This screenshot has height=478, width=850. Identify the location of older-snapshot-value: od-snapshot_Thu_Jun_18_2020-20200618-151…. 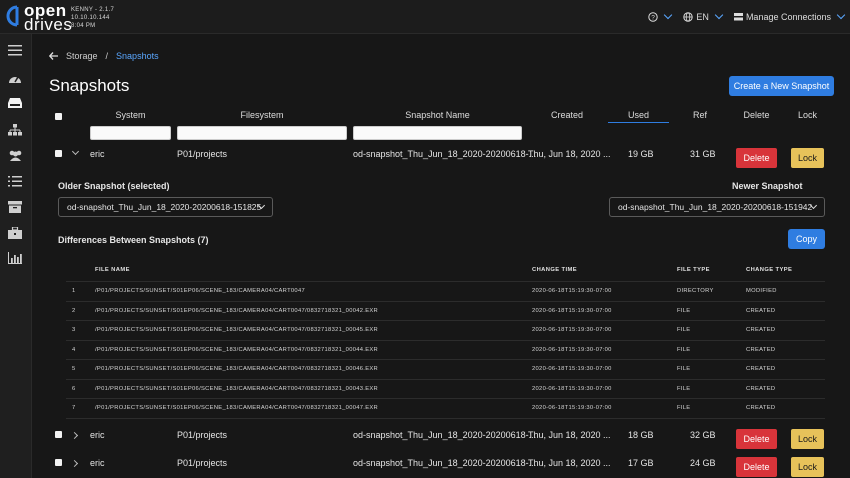
(164, 207).